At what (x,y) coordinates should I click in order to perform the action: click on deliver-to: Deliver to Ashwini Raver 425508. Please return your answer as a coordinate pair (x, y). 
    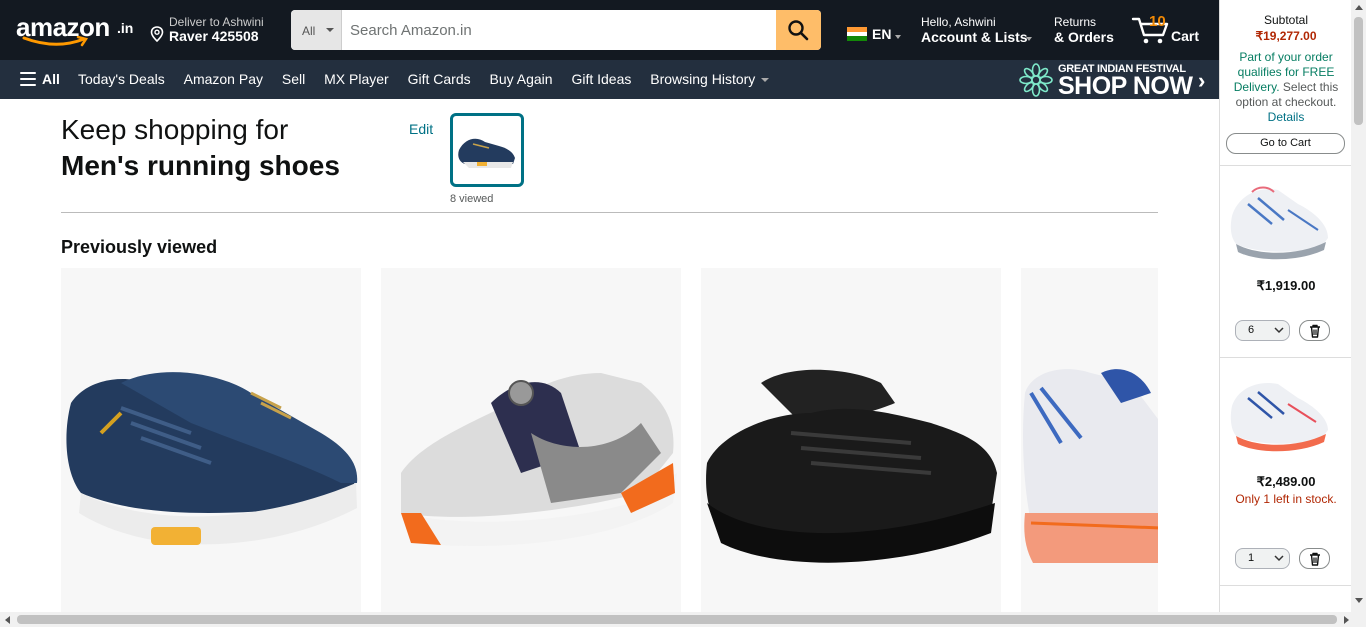
    Looking at the image, I should click on (215, 30).